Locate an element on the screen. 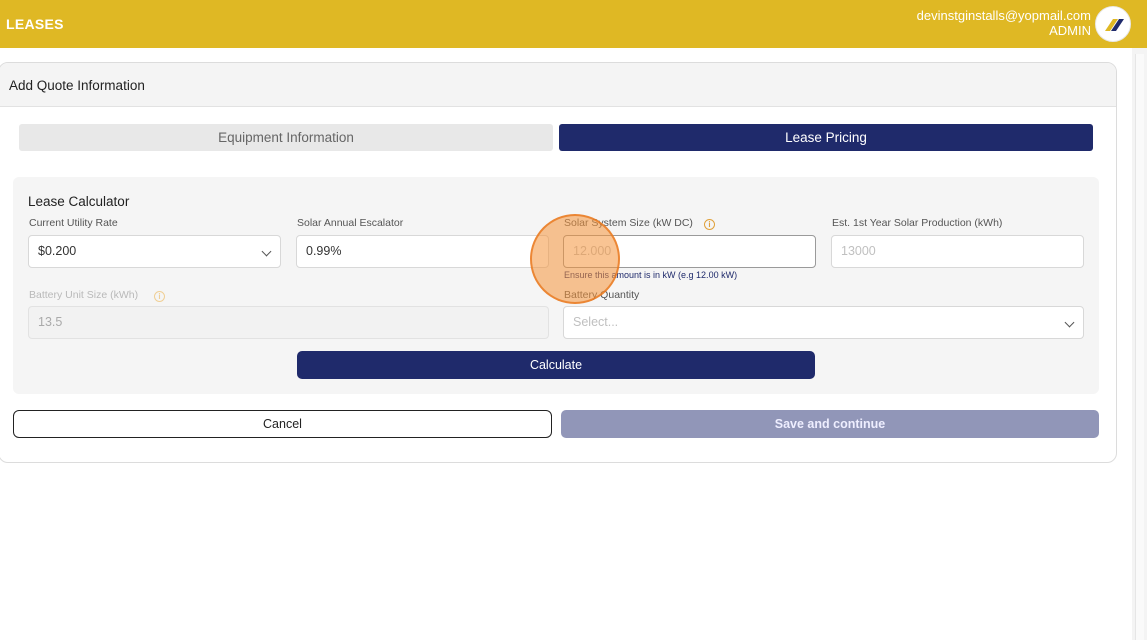 This screenshot has height=640, width=1147. escalator-label: Solar Annual Escalator is located at coordinates (350, 223).